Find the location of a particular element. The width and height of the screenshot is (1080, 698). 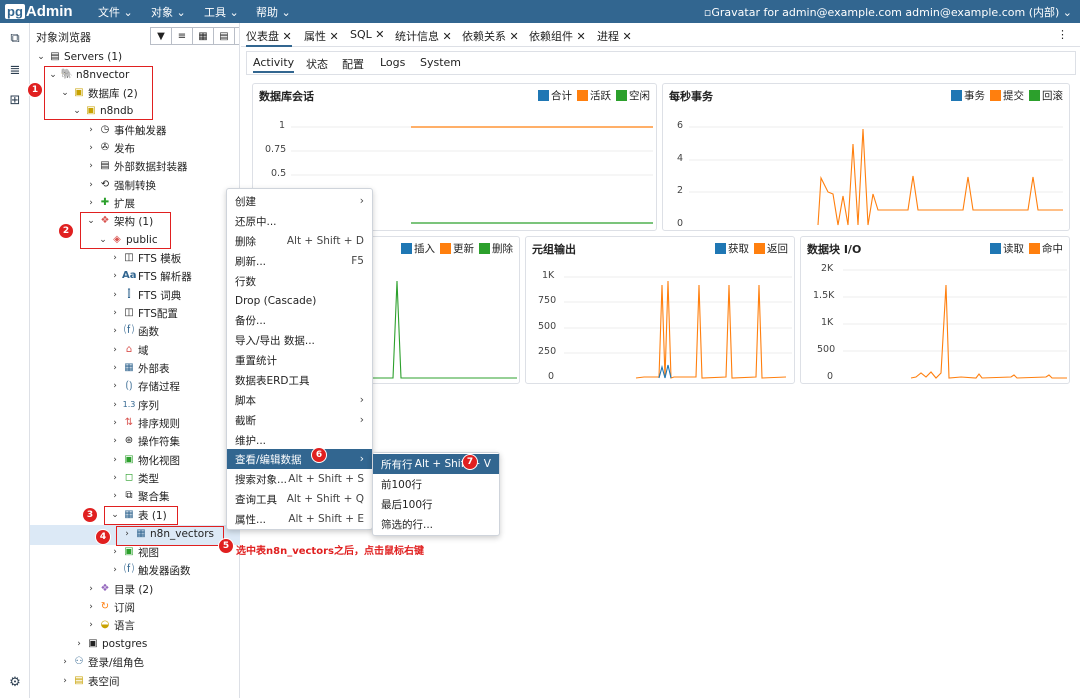

tree-collations: › ⇅ 排序规则 is located at coordinates (145, 423).